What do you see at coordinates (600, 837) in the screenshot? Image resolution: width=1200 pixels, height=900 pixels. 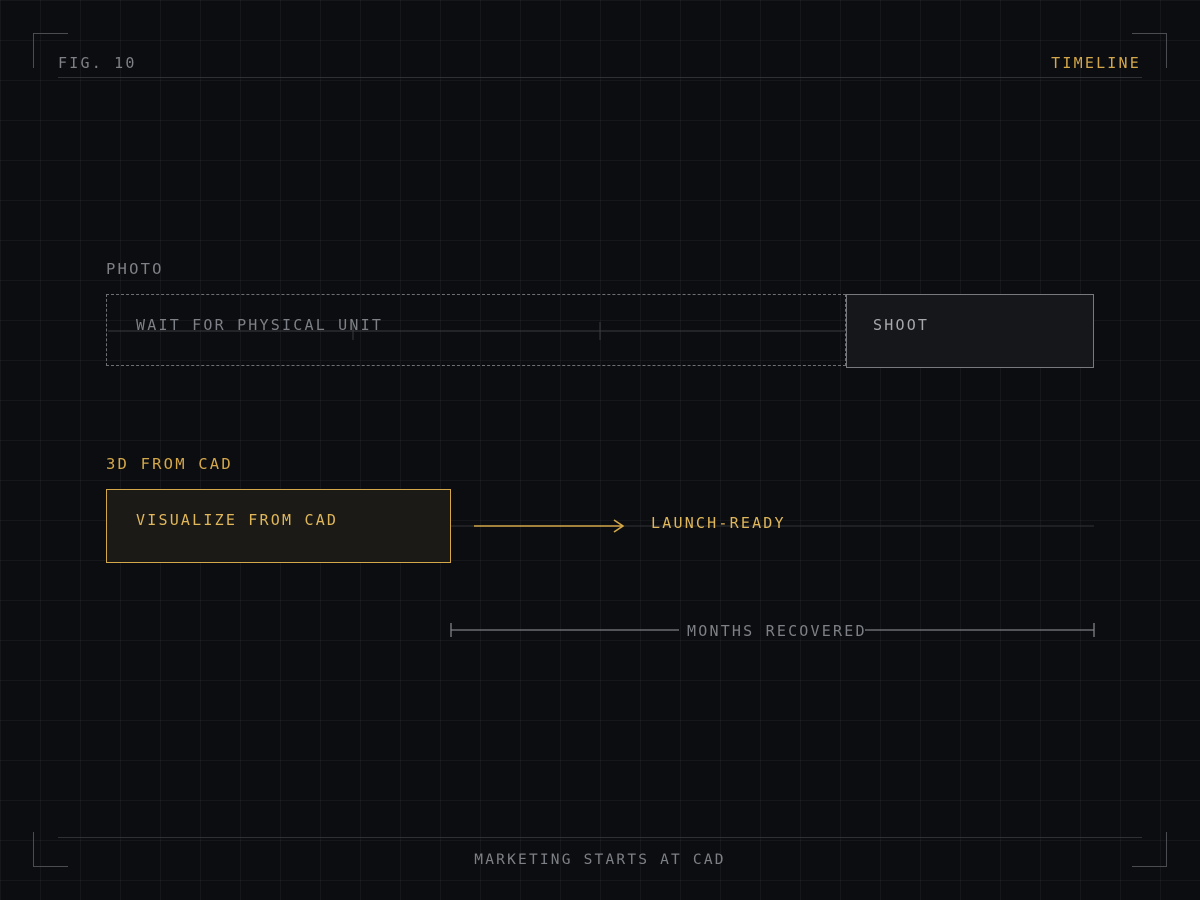 I see `footer-rule` at bounding box center [600, 837].